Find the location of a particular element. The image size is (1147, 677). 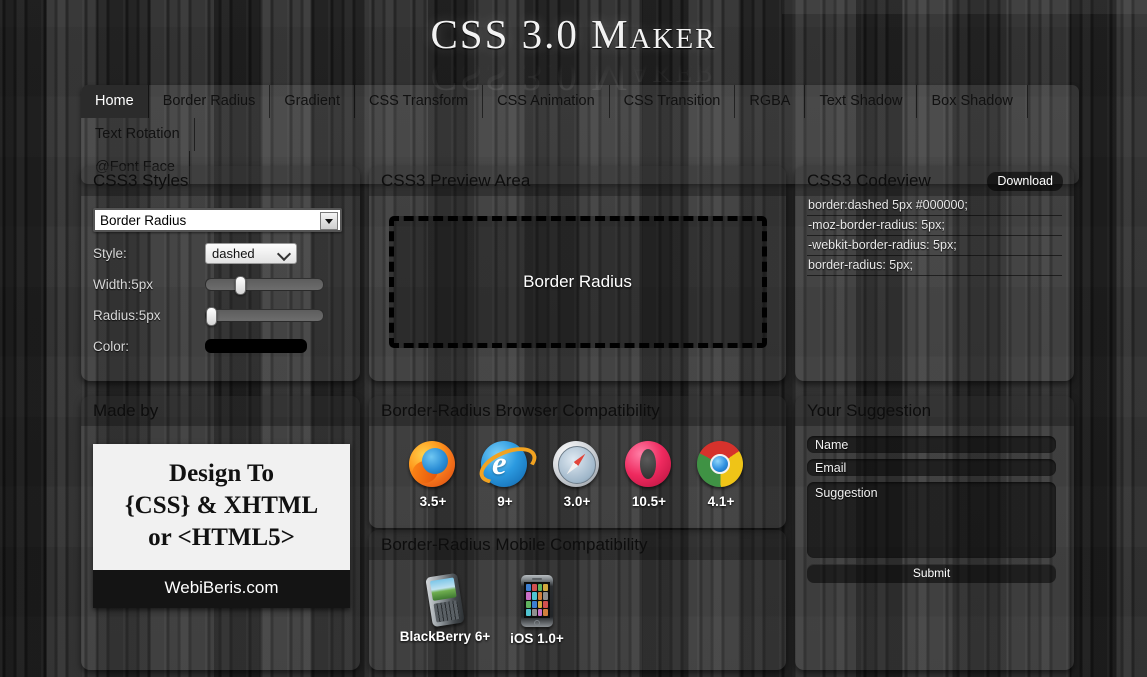

page-title: CSS 3.0 Maker is located at coordinates (573, 34).